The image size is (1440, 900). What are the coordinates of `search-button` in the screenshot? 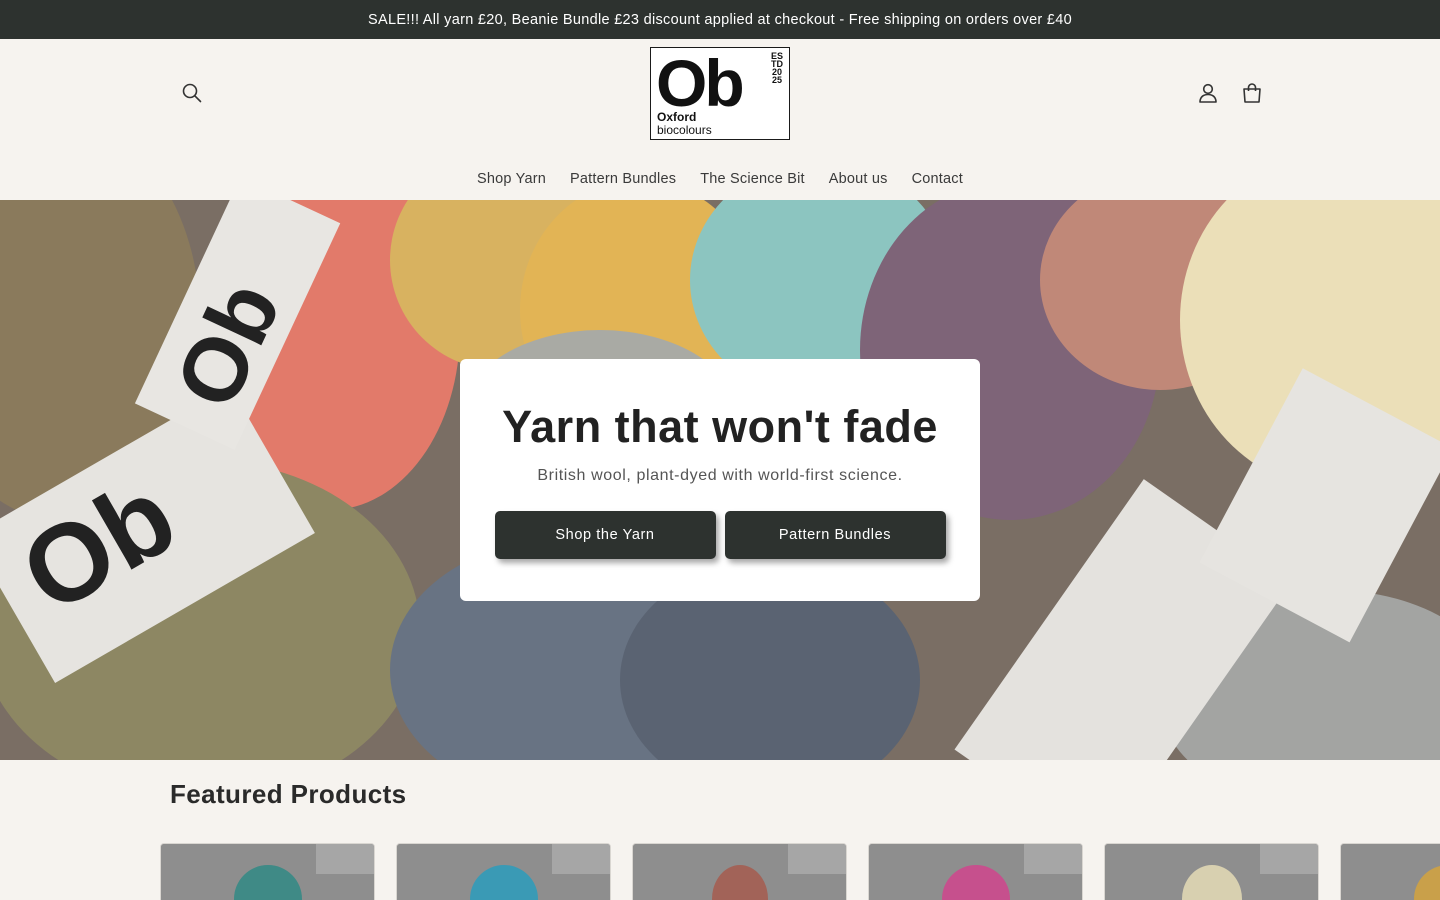 It's located at (192, 93).